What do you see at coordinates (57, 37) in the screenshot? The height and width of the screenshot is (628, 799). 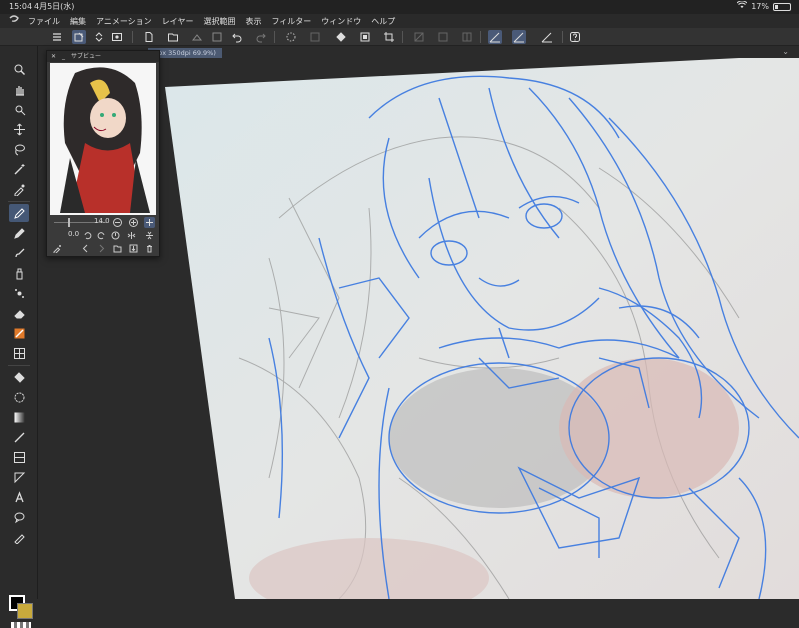 I see `menu-icon` at bounding box center [57, 37].